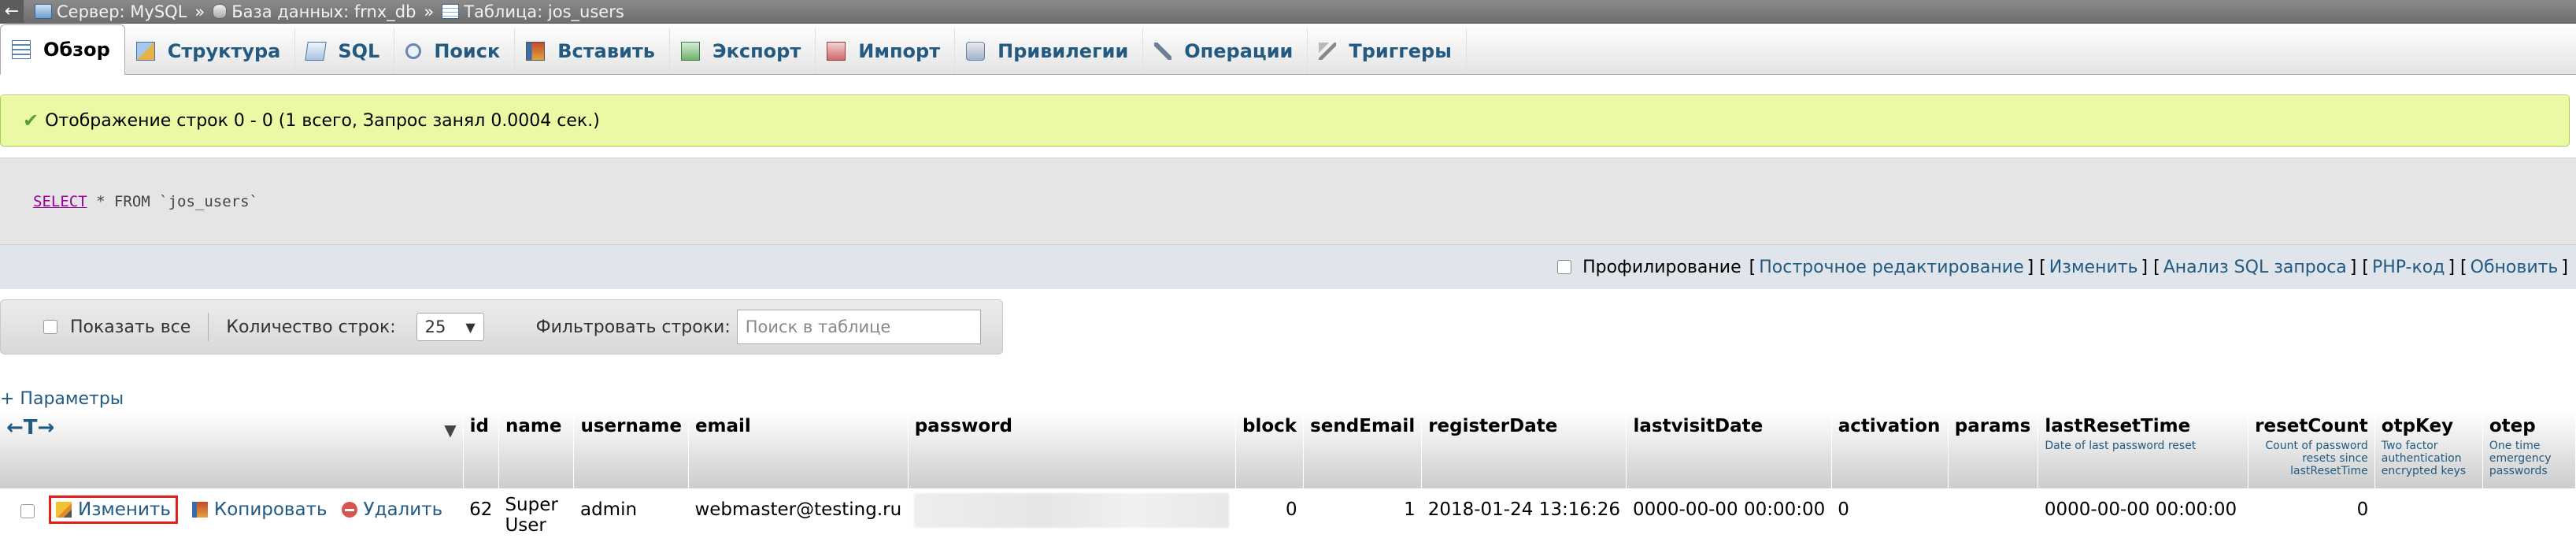 The width and height of the screenshot is (2576, 553). I want to click on inline-edit-link: Построчное редактирование, so click(1891, 267).